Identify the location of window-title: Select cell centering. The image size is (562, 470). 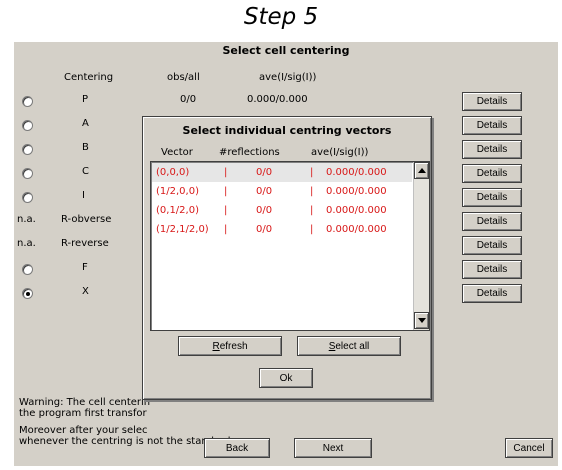
(286, 50).